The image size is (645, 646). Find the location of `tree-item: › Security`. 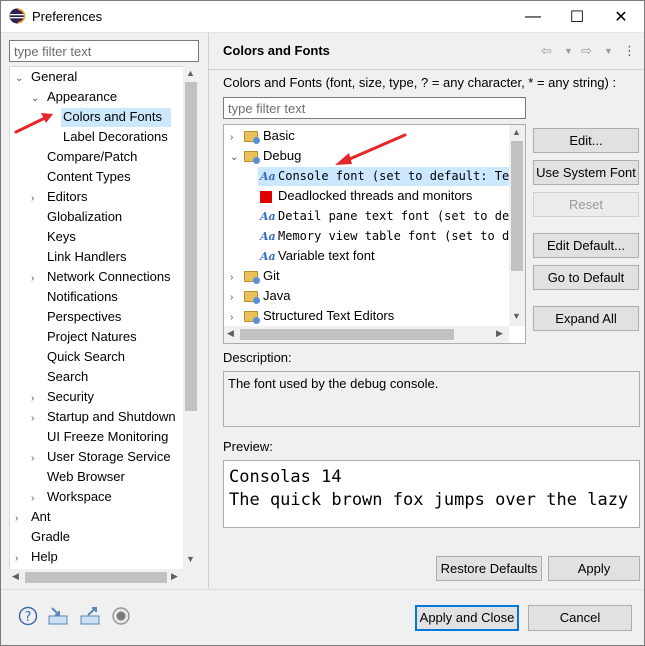

tree-item: › Security is located at coordinates (62, 397).